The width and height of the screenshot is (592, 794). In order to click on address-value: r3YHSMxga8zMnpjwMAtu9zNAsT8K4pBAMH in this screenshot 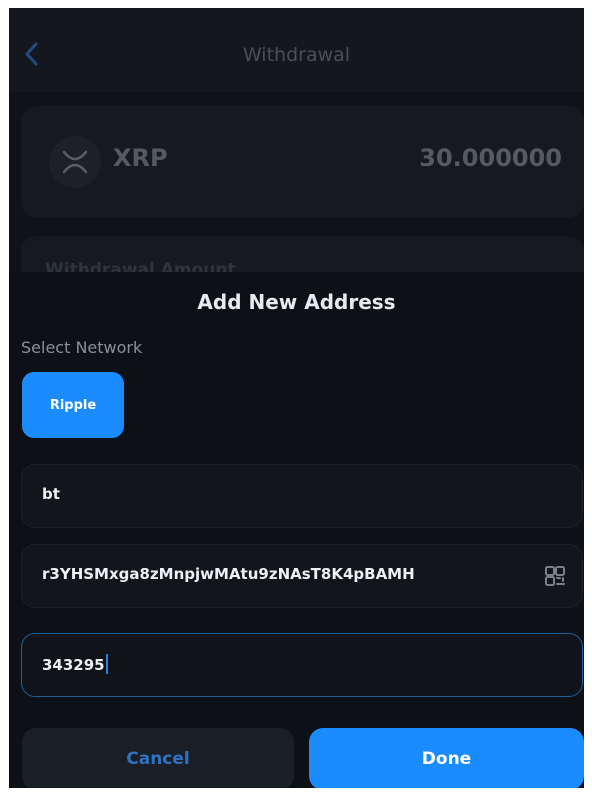, I will do `click(228, 574)`.